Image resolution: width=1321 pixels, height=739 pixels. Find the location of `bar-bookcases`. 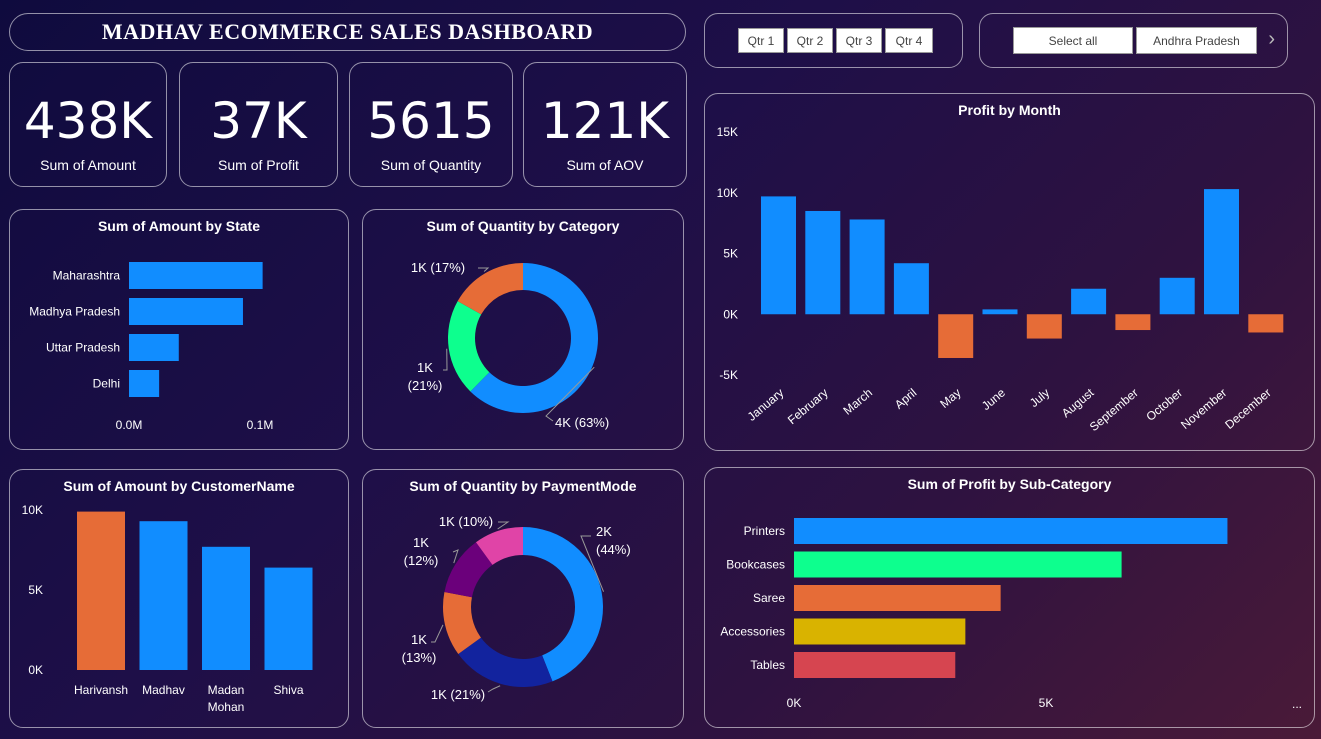

bar-bookcases is located at coordinates (958, 564).